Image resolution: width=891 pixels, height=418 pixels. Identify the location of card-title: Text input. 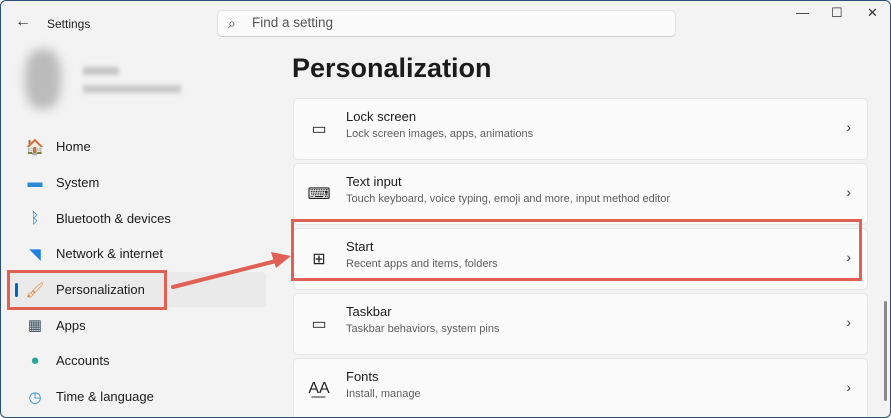
(374, 181).